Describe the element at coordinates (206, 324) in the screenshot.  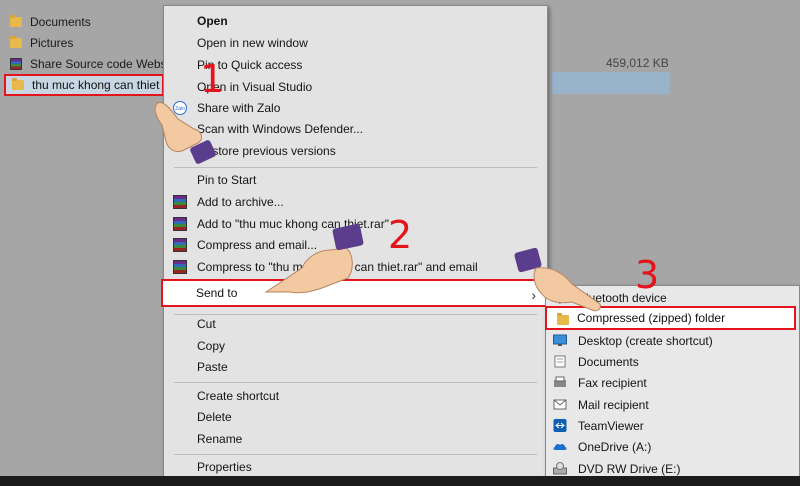
I see `menu-label: Cut` at that location.